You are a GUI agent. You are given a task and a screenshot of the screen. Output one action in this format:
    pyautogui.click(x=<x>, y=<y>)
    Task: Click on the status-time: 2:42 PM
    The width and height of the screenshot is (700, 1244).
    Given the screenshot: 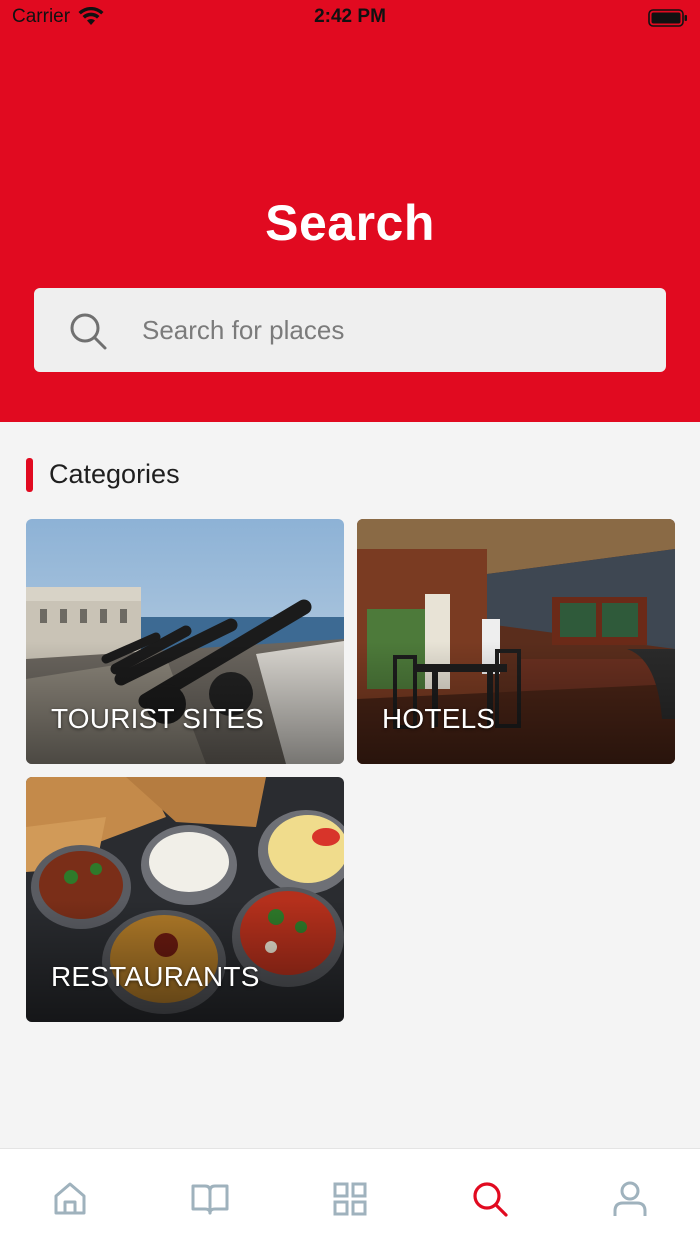 What is the action you would take?
    pyautogui.click(x=350, y=16)
    